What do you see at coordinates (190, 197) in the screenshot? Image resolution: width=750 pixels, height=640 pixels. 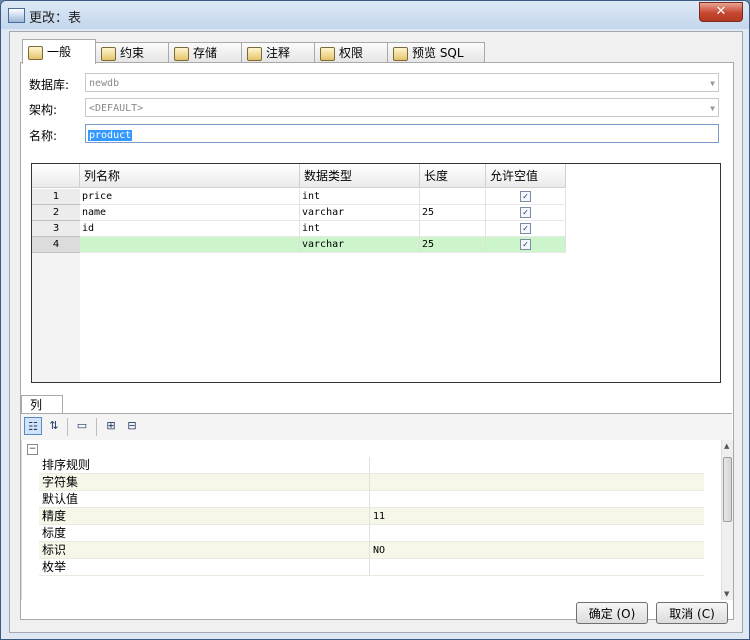 I see `cell-column-name: price` at bounding box center [190, 197].